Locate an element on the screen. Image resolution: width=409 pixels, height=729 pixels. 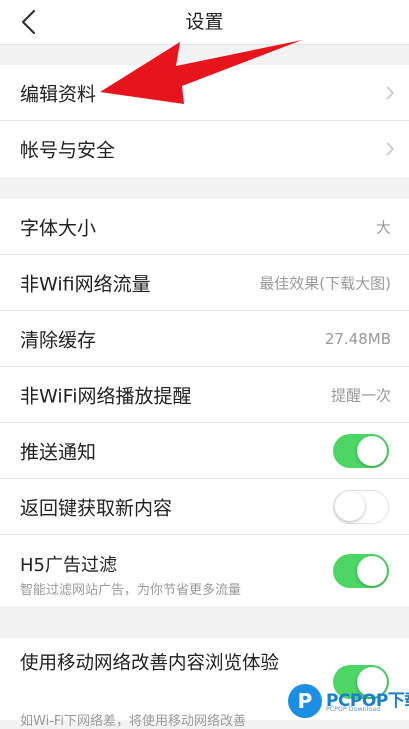
h5-ad-filter-description: 智能过滤网站广告，为你节省更多流量 is located at coordinates (131, 590).